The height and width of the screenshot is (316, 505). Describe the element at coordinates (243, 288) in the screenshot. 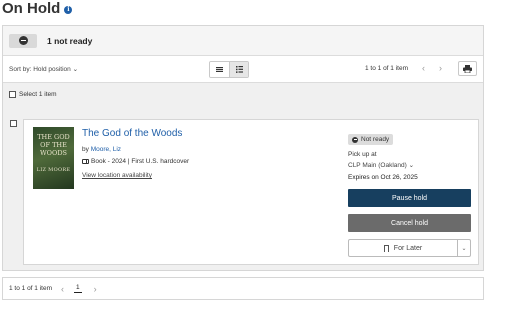

I see `pagination-footer: 1 to 1 of 1 item ‹ 1 ›` at that location.